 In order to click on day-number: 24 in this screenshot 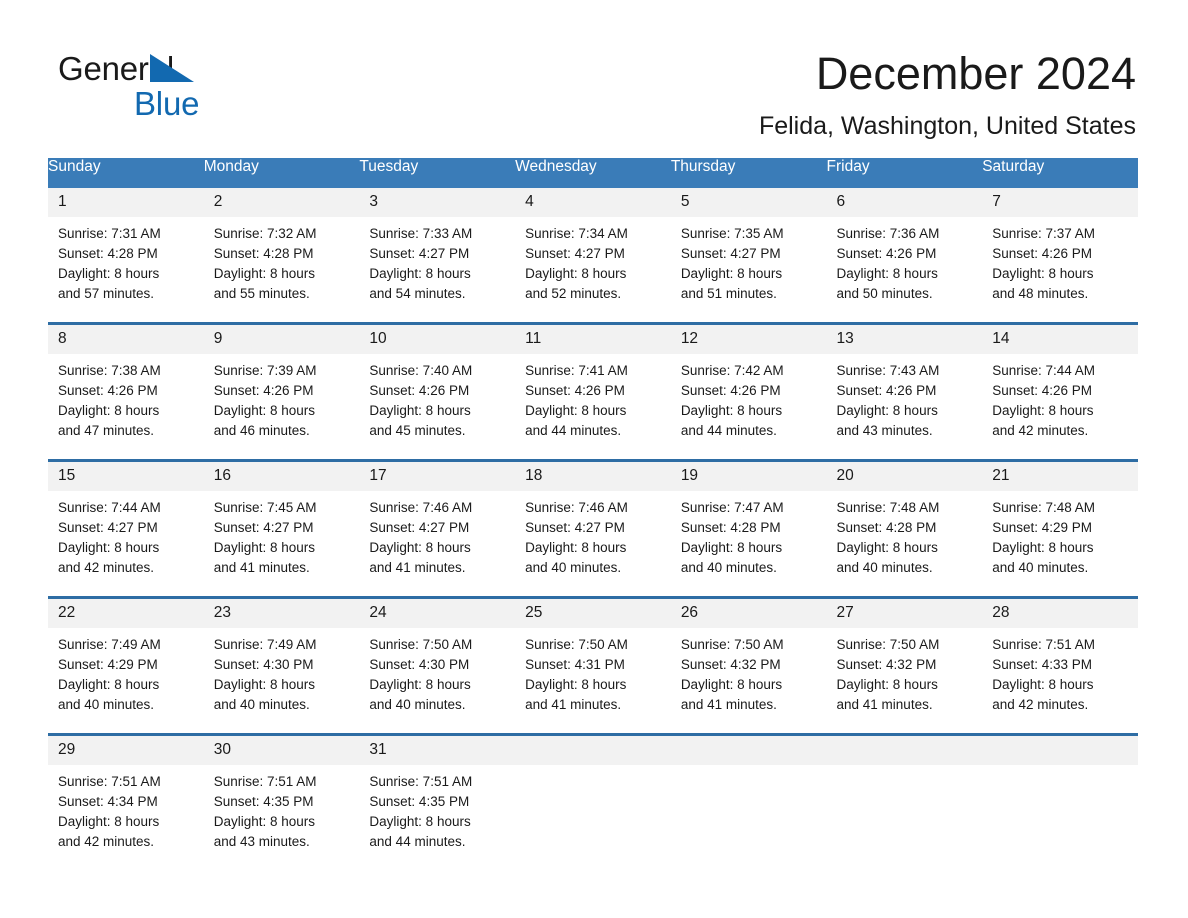, I will do `click(437, 612)`.